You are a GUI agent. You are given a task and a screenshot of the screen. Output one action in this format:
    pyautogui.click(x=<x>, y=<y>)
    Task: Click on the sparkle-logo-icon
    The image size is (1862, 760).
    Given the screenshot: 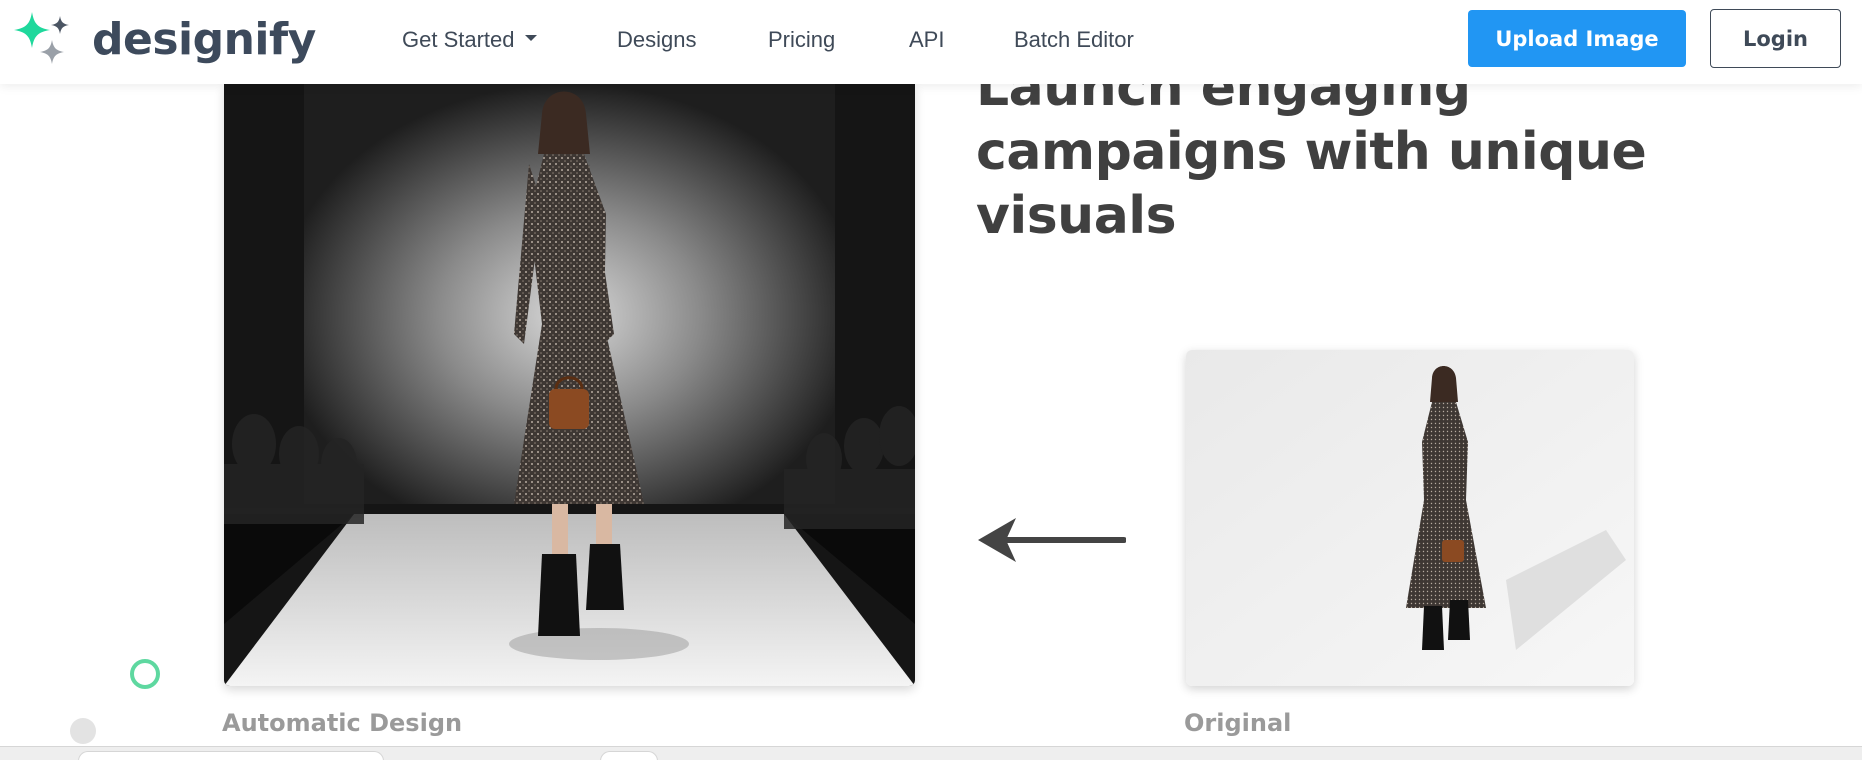 What is the action you would take?
    pyautogui.click(x=43, y=40)
    